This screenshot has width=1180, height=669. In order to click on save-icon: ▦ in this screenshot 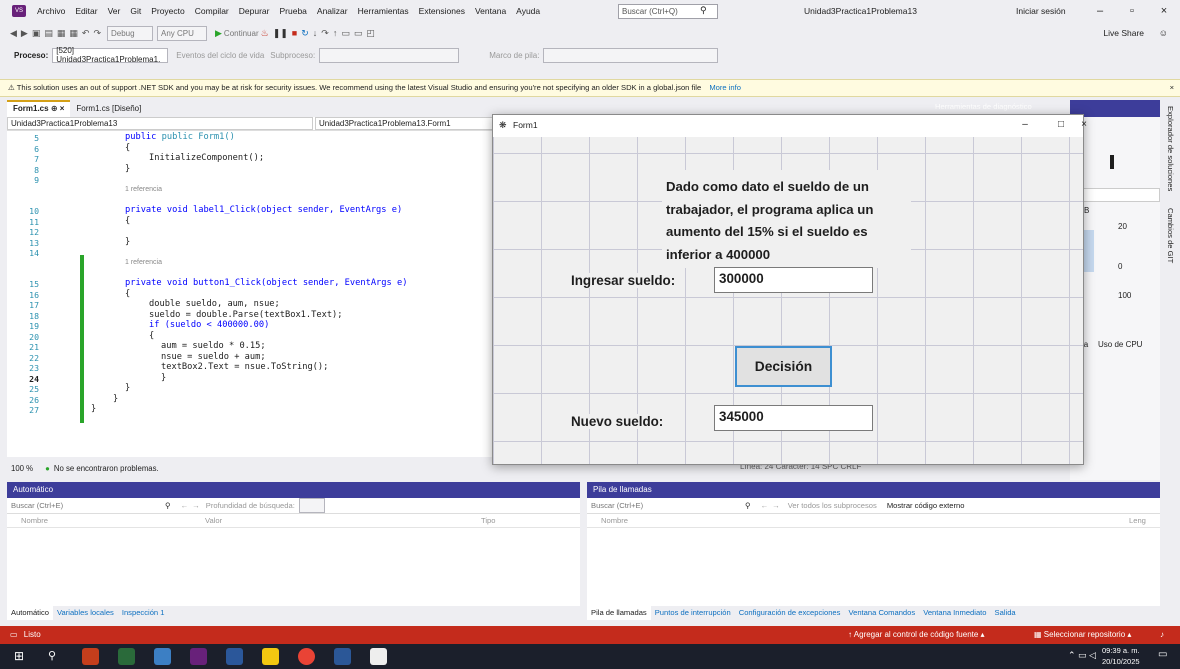, I will do `click(61, 33)`.